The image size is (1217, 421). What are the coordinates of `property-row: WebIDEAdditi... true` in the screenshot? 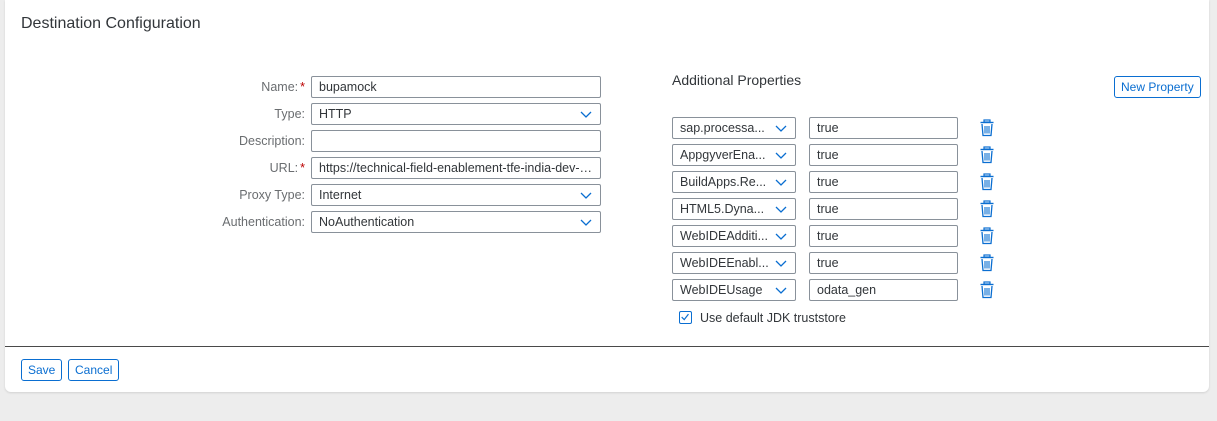 It's located at (837, 236).